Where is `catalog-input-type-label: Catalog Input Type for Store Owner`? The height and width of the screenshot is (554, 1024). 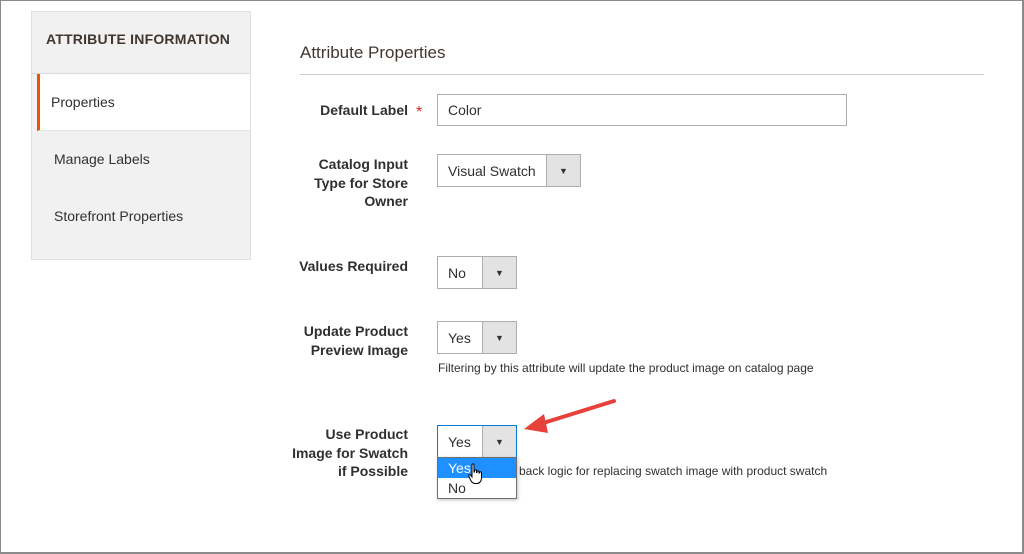
catalog-input-type-label: Catalog Input Type for Store Owner is located at coordinates (361, 182).